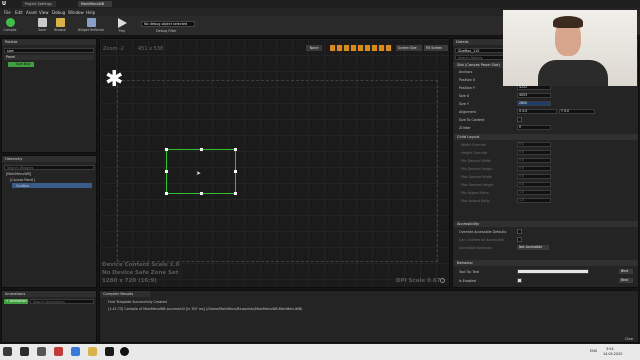 Image resolution: width=640 pixels, height=360 pixels. Describe the element at coordinates (533, 247) in the screenshot. I see `accessible-behavior-select: Not Accessible` at that location.